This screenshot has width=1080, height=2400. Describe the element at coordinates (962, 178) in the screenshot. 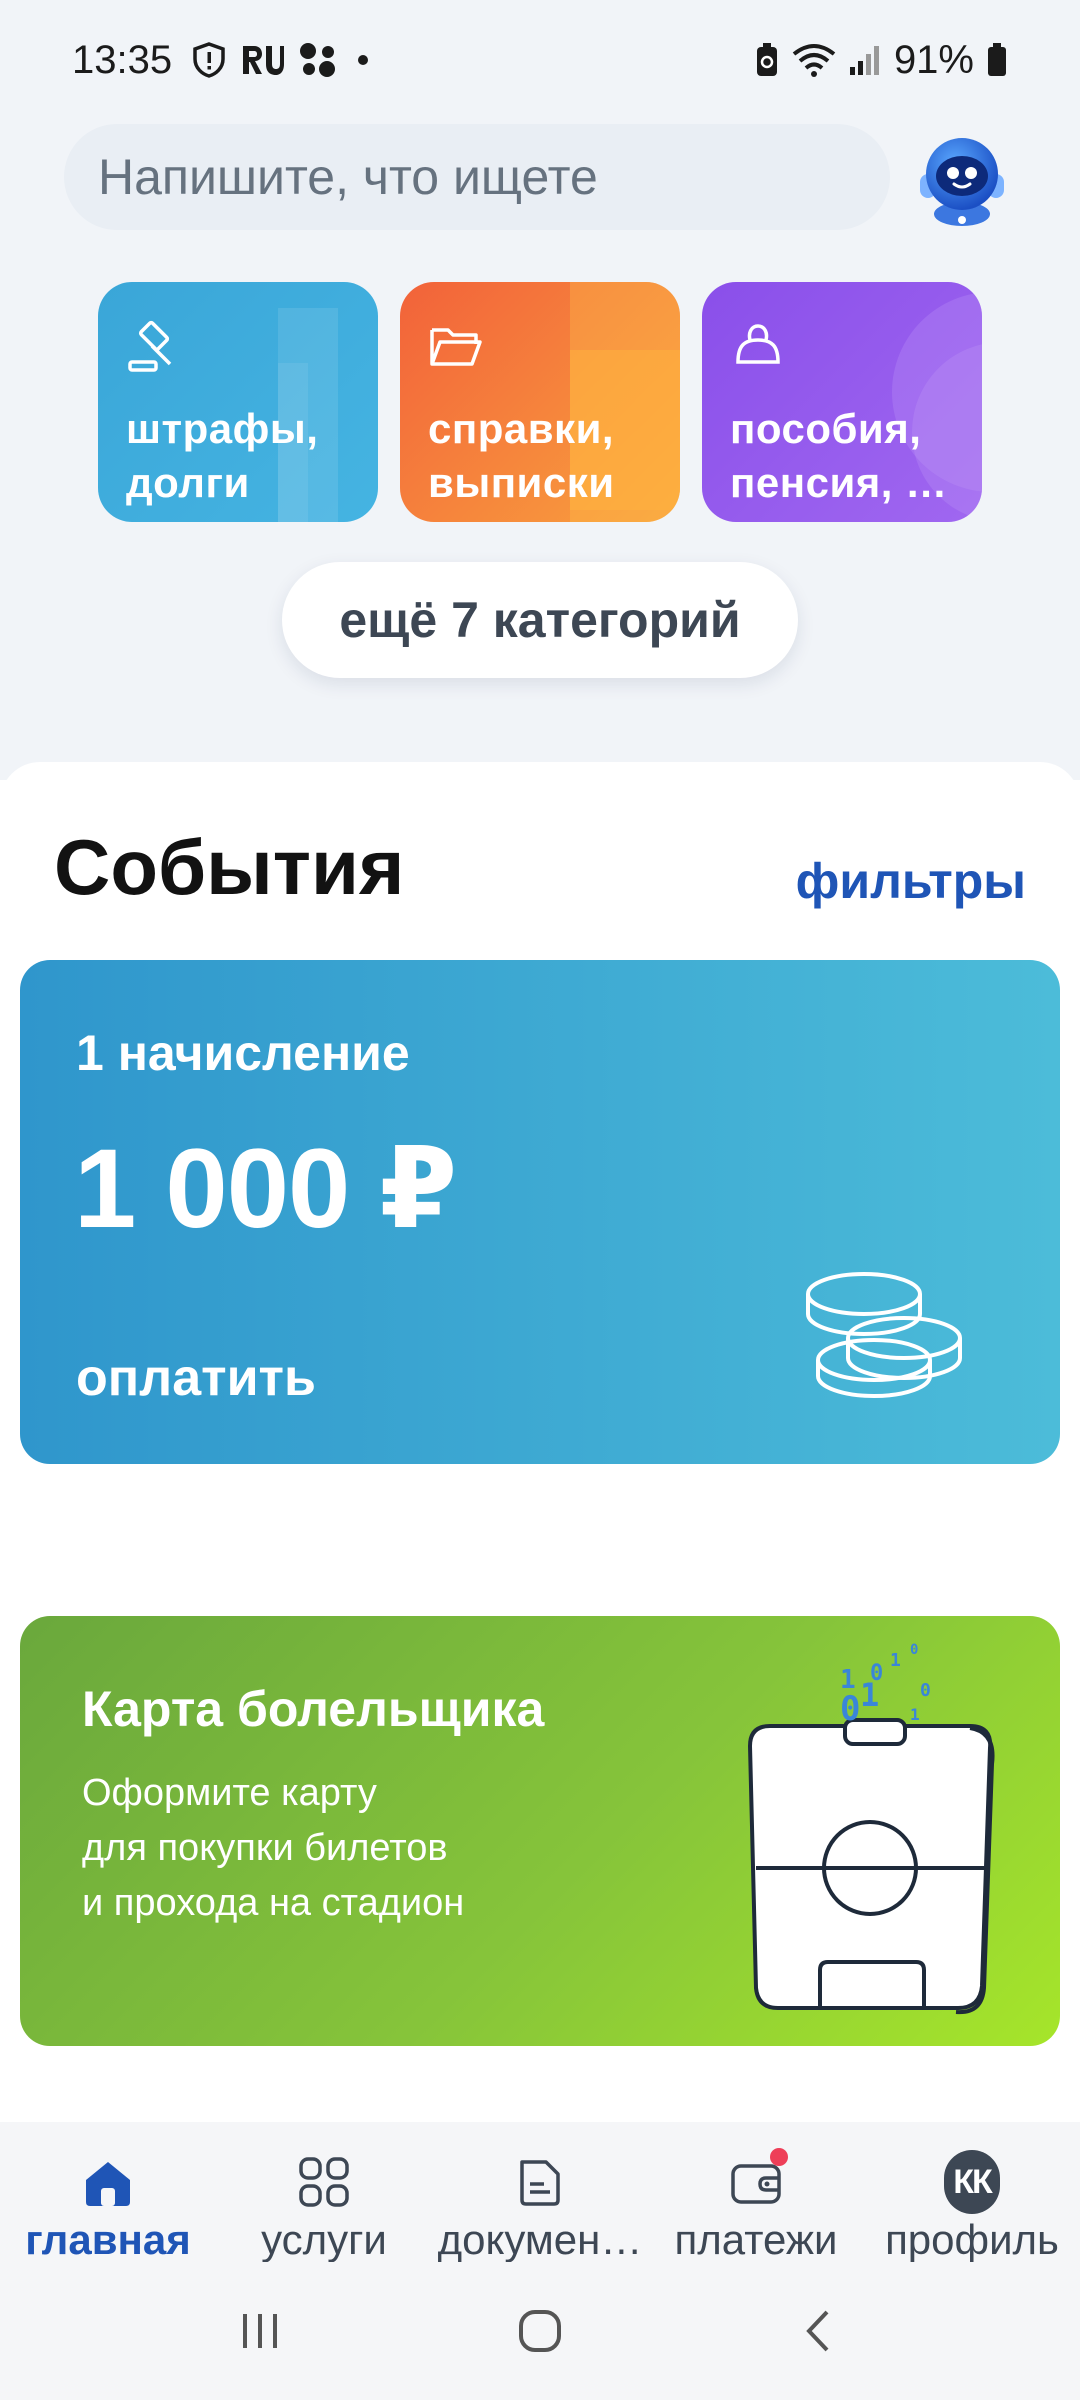

I see `robot-assistant-icon` at that location.